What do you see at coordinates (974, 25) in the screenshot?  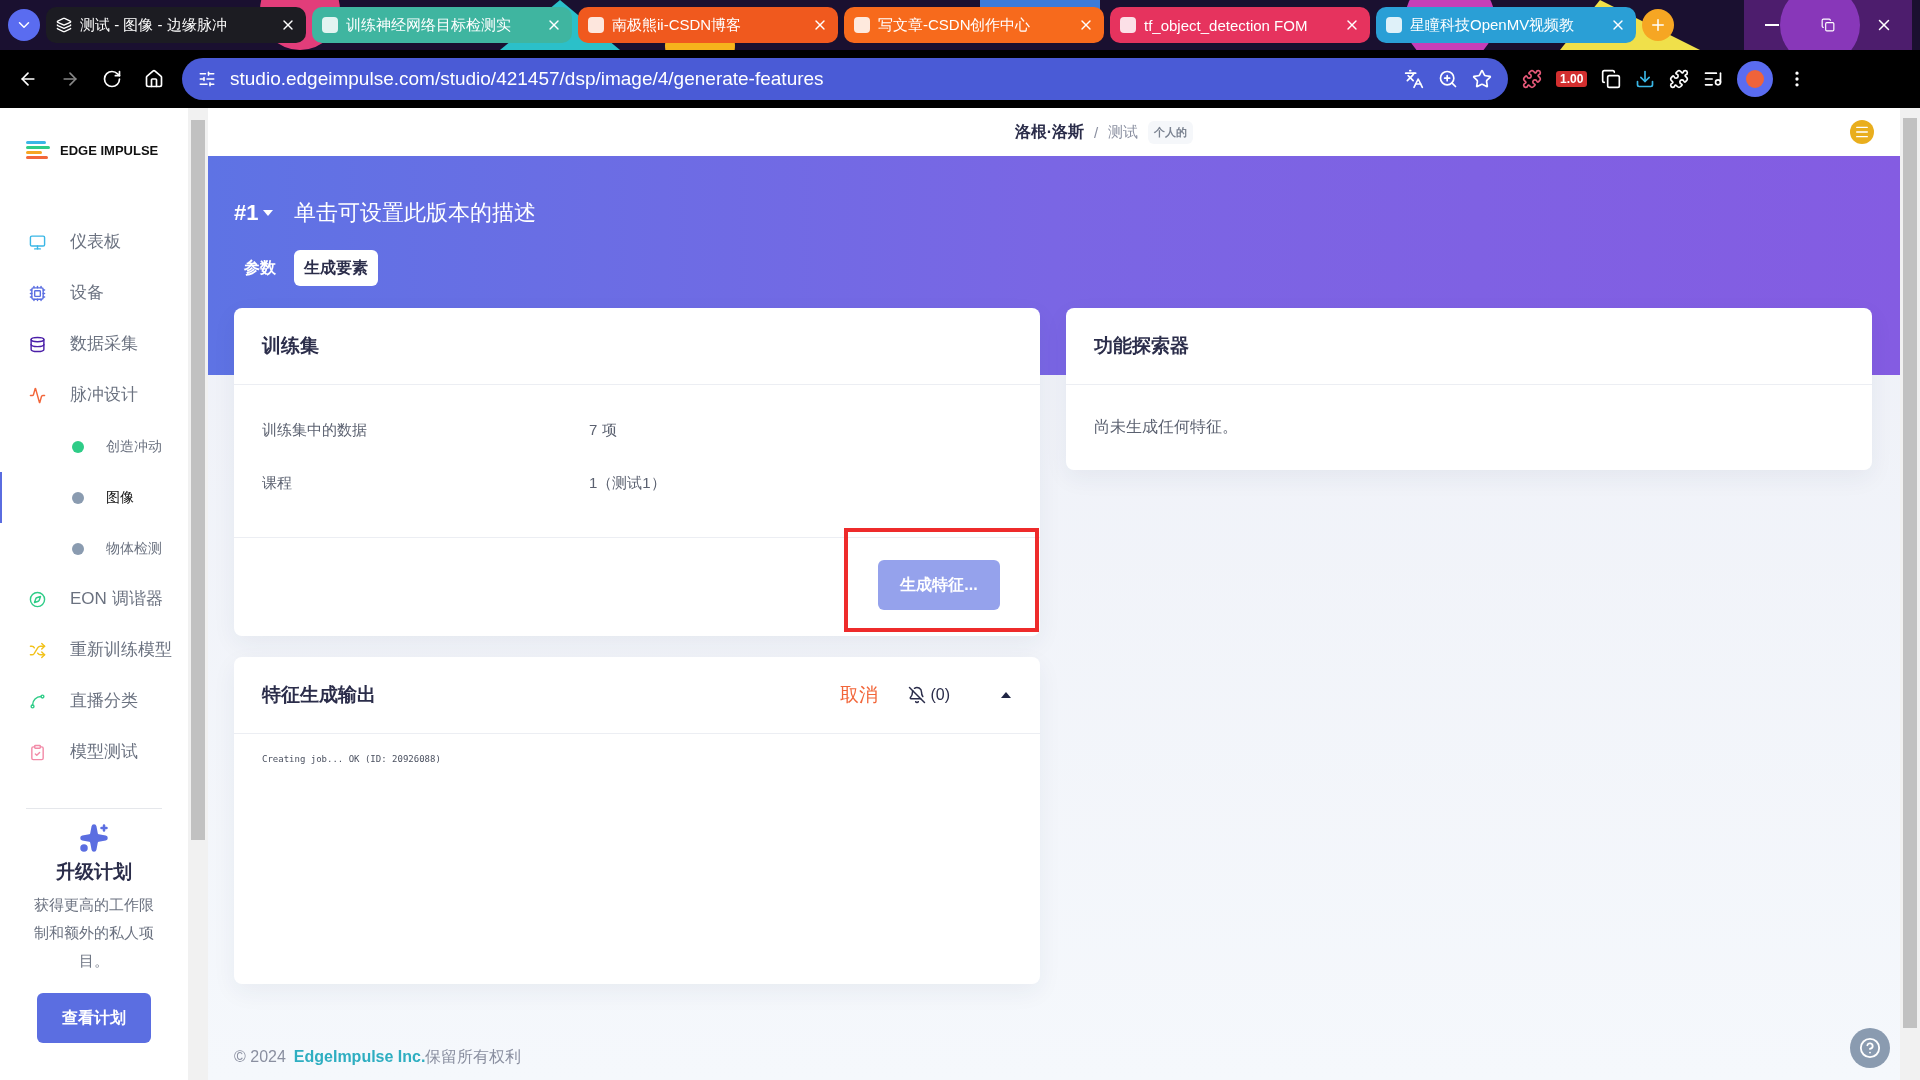 I see `browser-tab: 写文章-CSDN创作中心` at bounding box center [974, 25].